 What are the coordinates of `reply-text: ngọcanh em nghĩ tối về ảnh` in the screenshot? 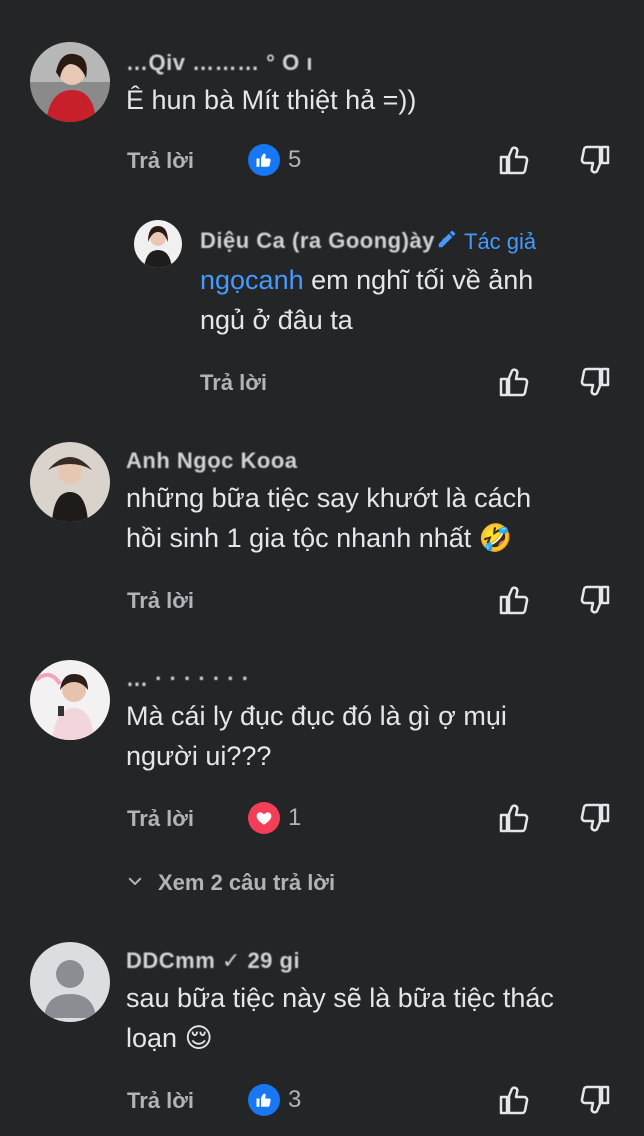 It's located at (366, 280).